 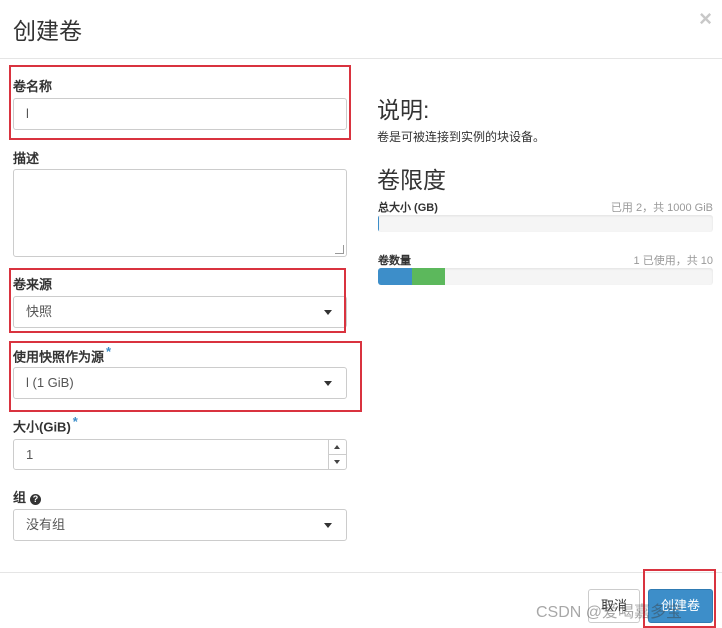 What do you see at coordinates (180, 213) in the screenshot?
I see `description-textarea` at bounding box center [180, 213].